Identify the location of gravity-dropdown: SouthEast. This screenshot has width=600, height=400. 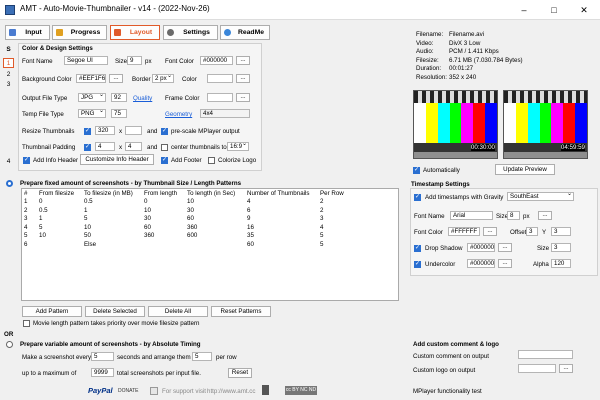
(540, 196).